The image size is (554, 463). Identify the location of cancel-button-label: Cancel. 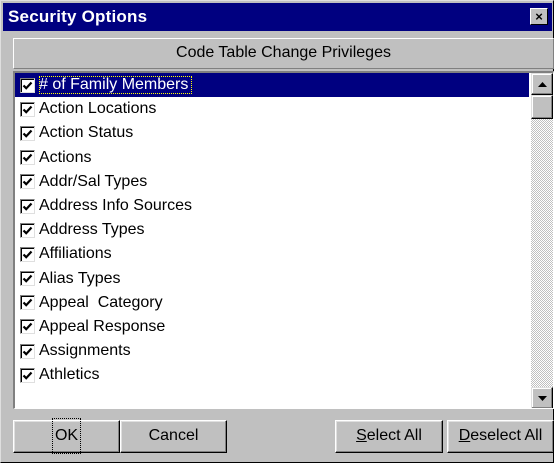
(173, 435).